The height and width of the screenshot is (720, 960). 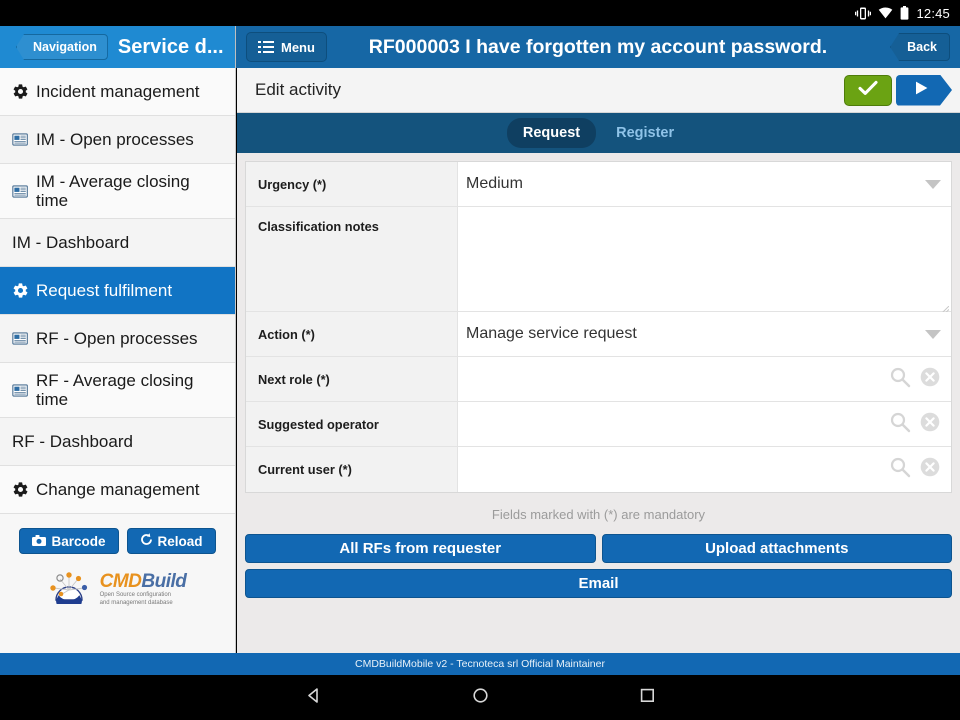 What do you see at coordinates (313, 698) in the screenshot?
I see `nav-back-icon` at bounding box center [313, 698].